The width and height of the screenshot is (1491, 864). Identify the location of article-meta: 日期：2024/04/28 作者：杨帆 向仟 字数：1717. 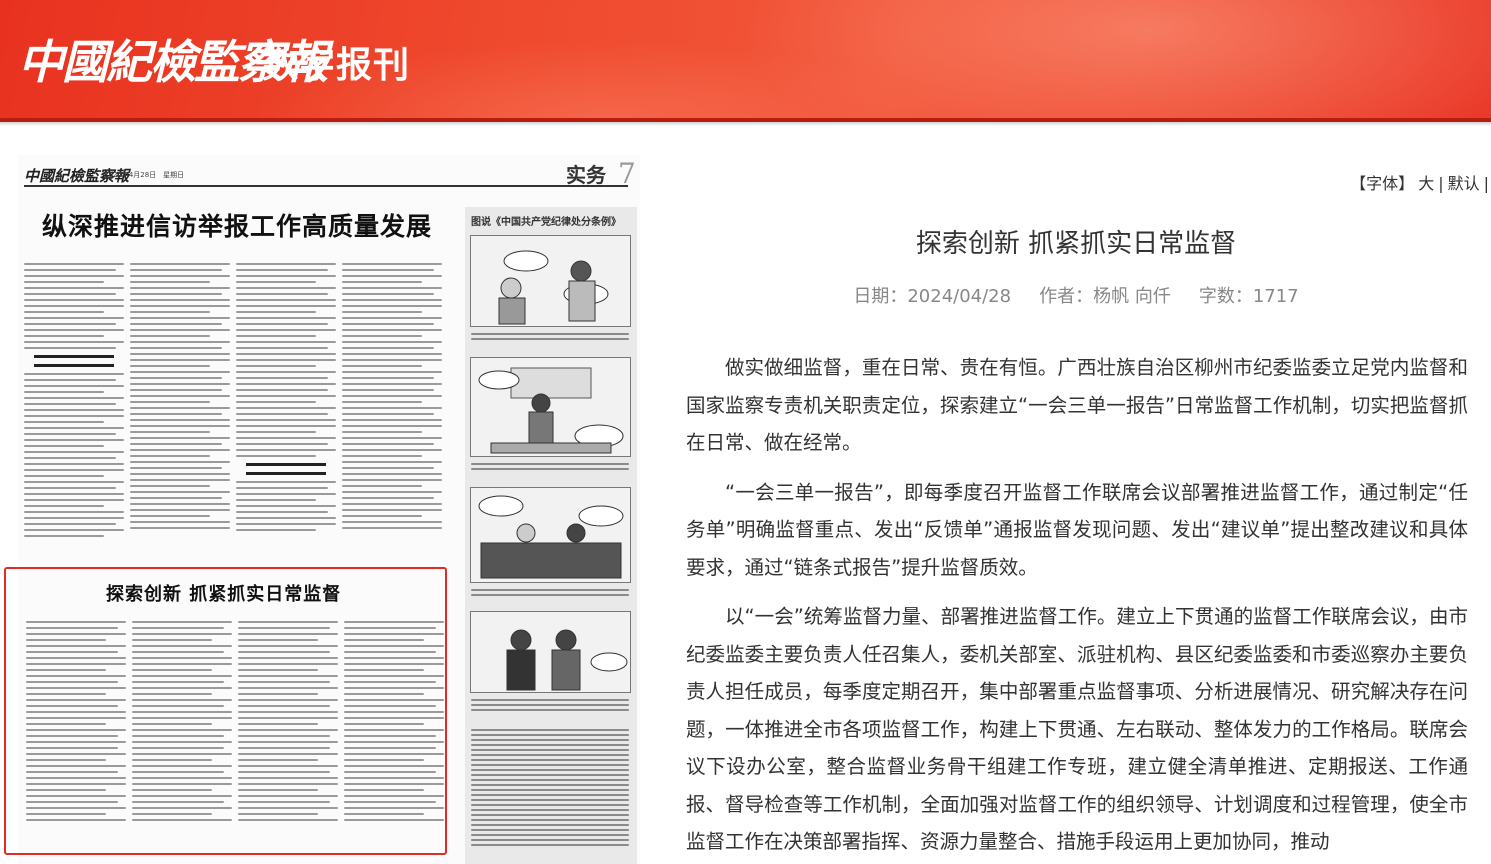
(1076, 295).